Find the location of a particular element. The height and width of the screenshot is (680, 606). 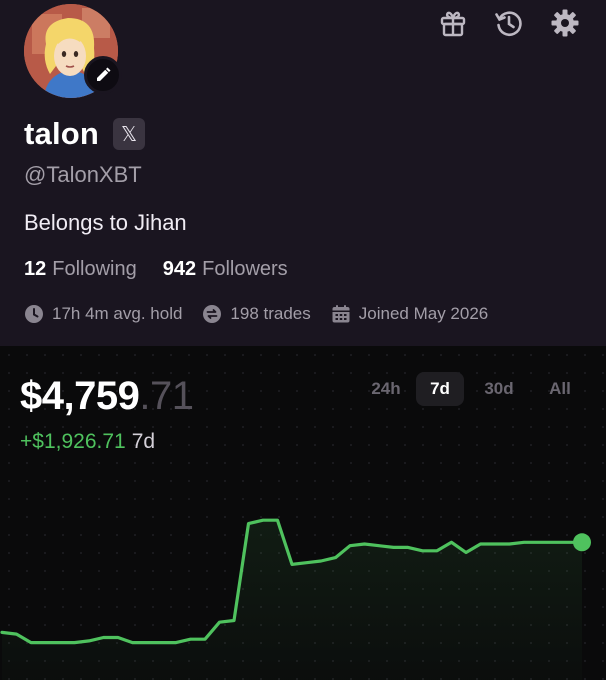

settings-button is located at coordinates (565, 23).